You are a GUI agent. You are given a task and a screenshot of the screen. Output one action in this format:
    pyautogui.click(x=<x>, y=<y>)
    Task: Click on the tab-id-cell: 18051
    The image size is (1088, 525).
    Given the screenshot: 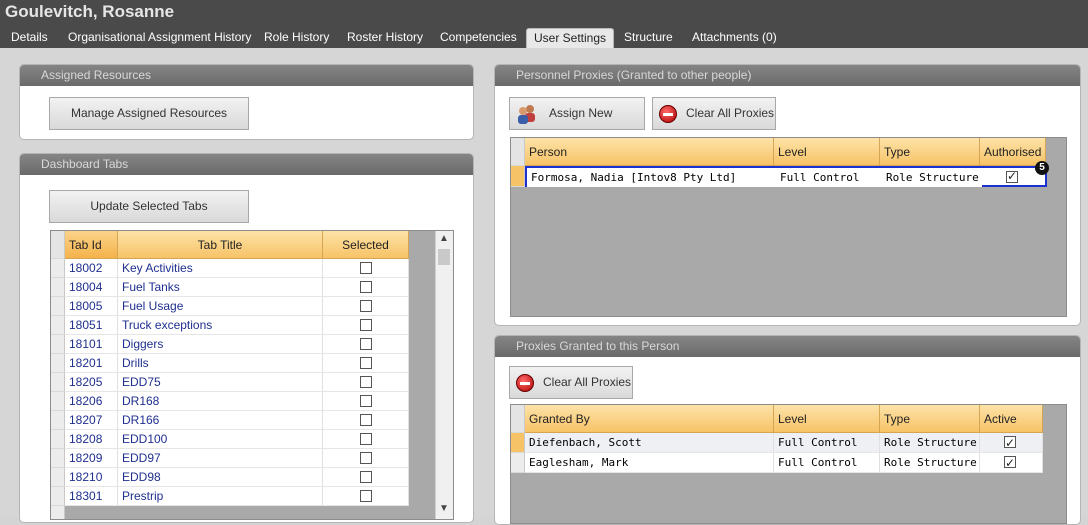 What is the action you would take?
    pyautogui.click(x=91, y=325)
    